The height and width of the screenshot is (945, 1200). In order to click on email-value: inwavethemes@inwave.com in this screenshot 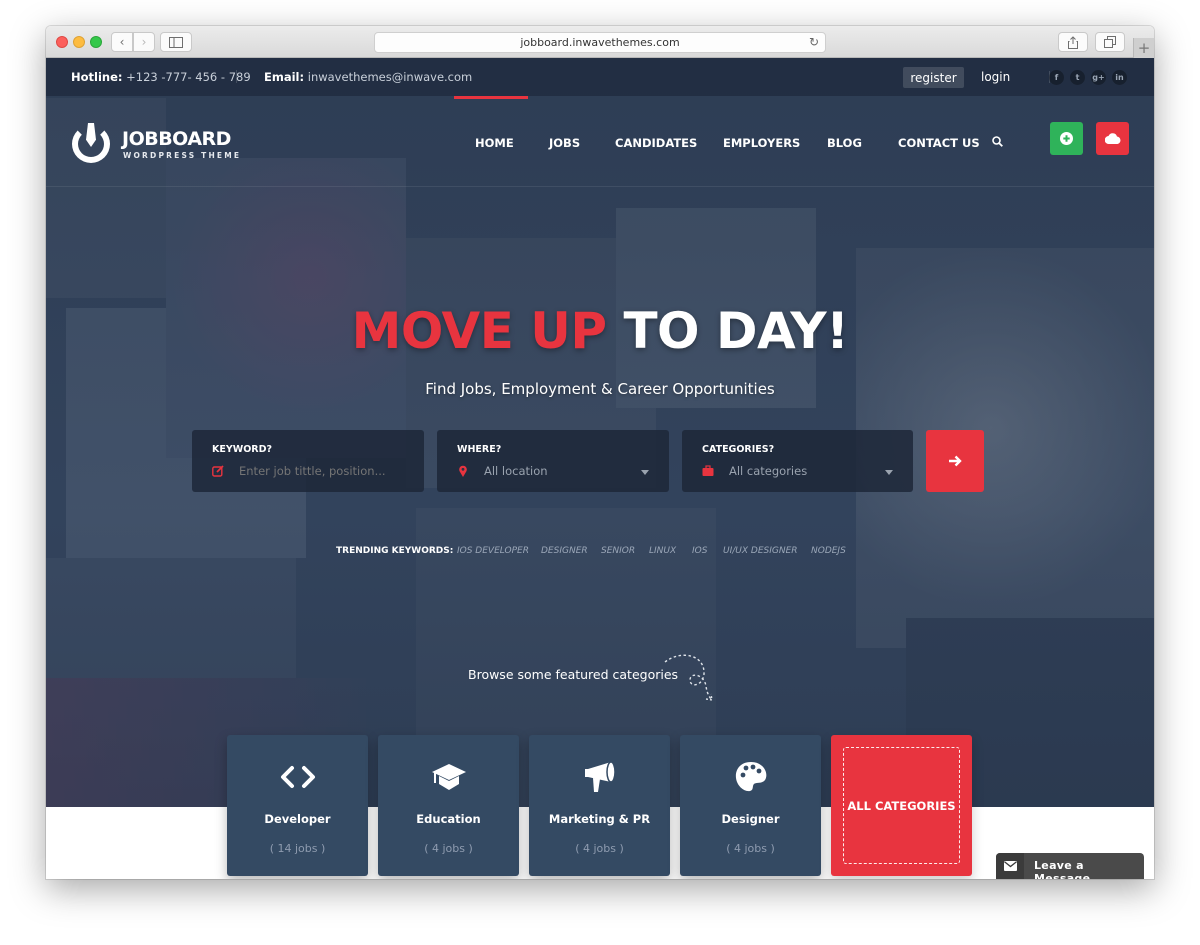, I will do `click(390, 77)`.